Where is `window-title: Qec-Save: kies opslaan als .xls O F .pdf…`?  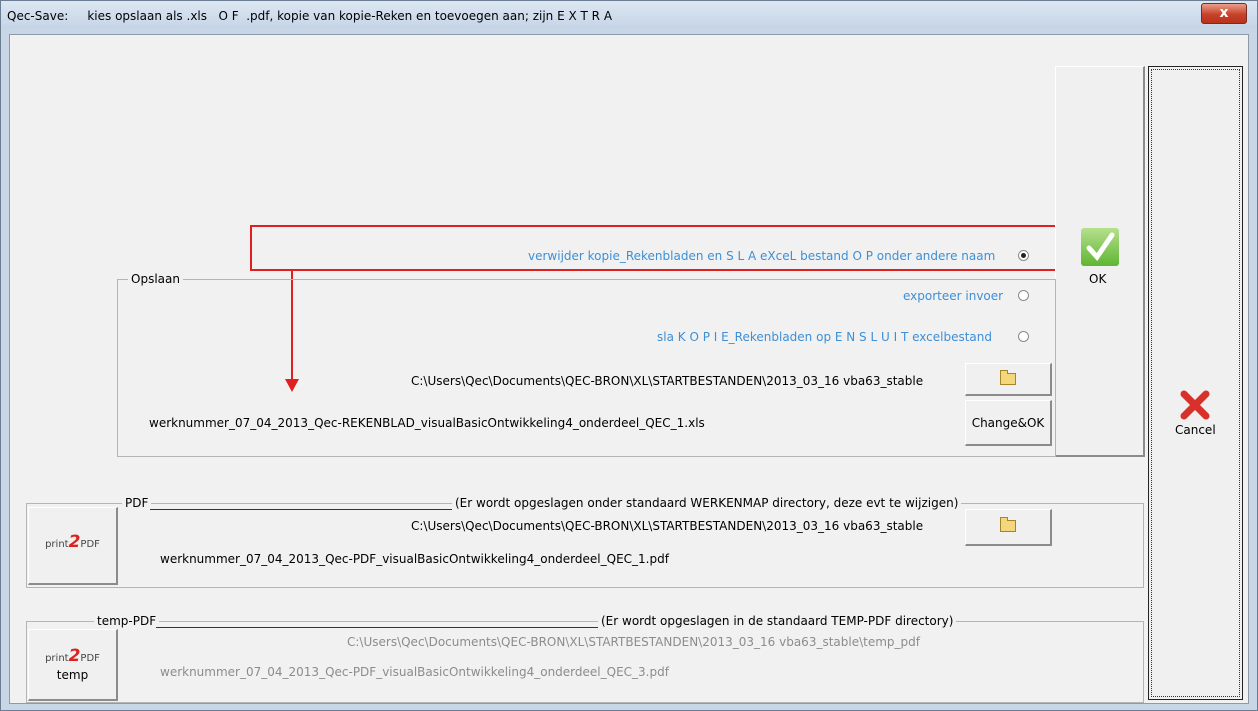 window-title: Qec-Save: kies opslaan als .xls O F .pdf… is located at coordinates (310, 16).